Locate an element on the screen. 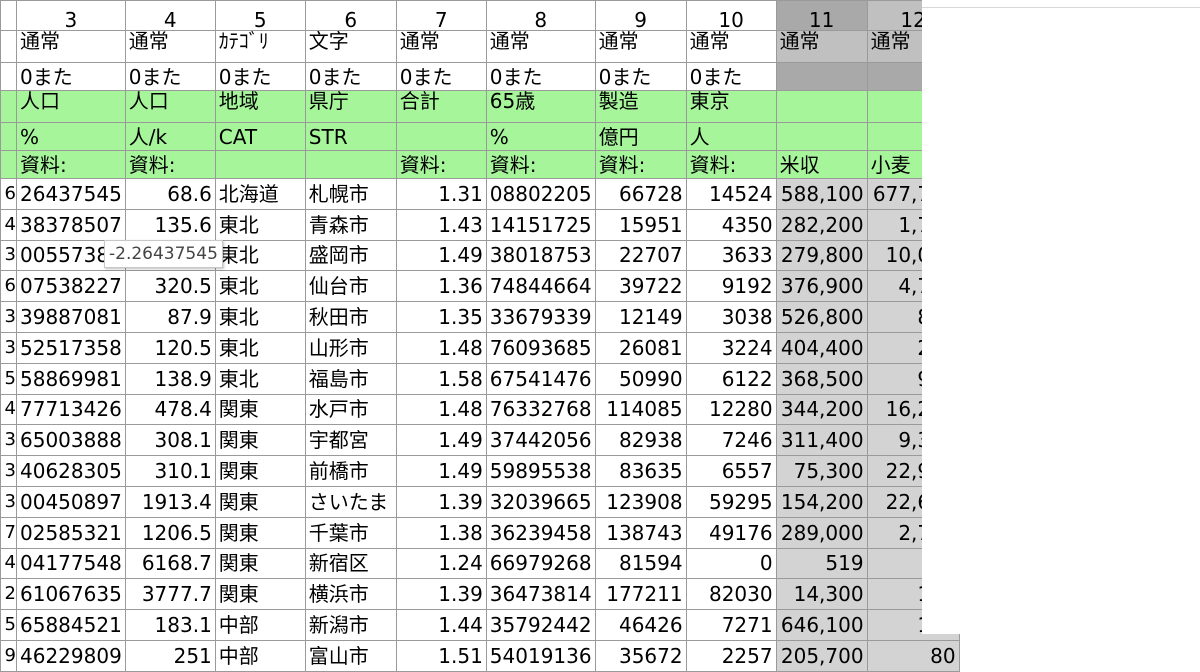  data-cell: 40628305 is located at coordinates (71, 471).